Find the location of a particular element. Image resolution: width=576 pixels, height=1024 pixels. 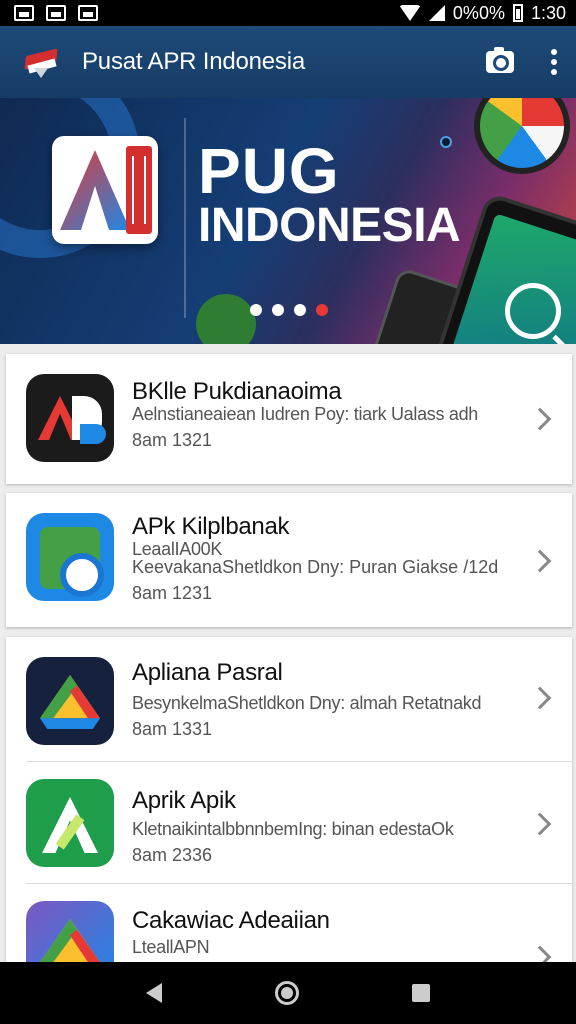

banner-subheading: INDONESIA is located at coordinates (329, 225).